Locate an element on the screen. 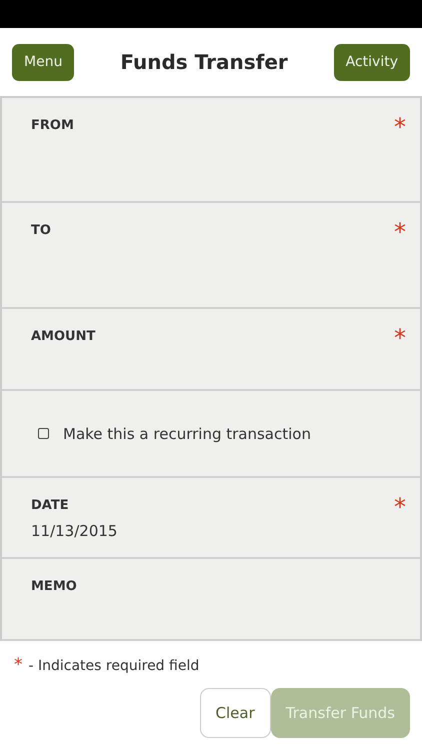  activity-button: Activity is located at coordinates (372, 62).